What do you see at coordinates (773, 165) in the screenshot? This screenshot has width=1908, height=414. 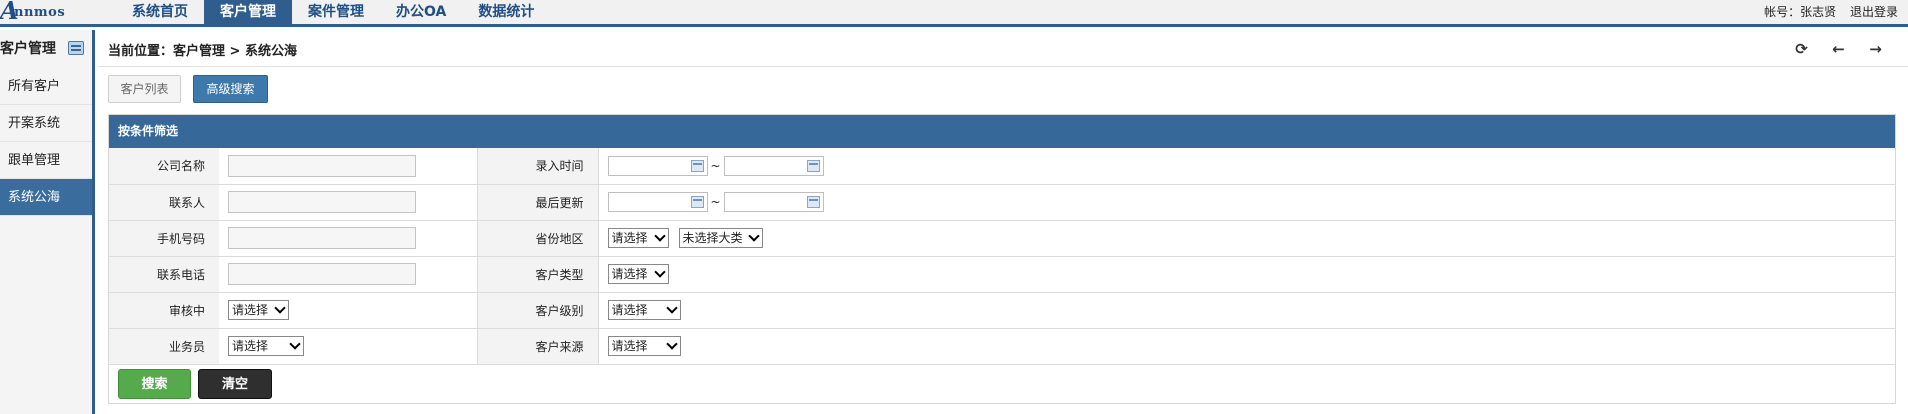 I see `entry-time-end-field` at bounding box center [773, 165].